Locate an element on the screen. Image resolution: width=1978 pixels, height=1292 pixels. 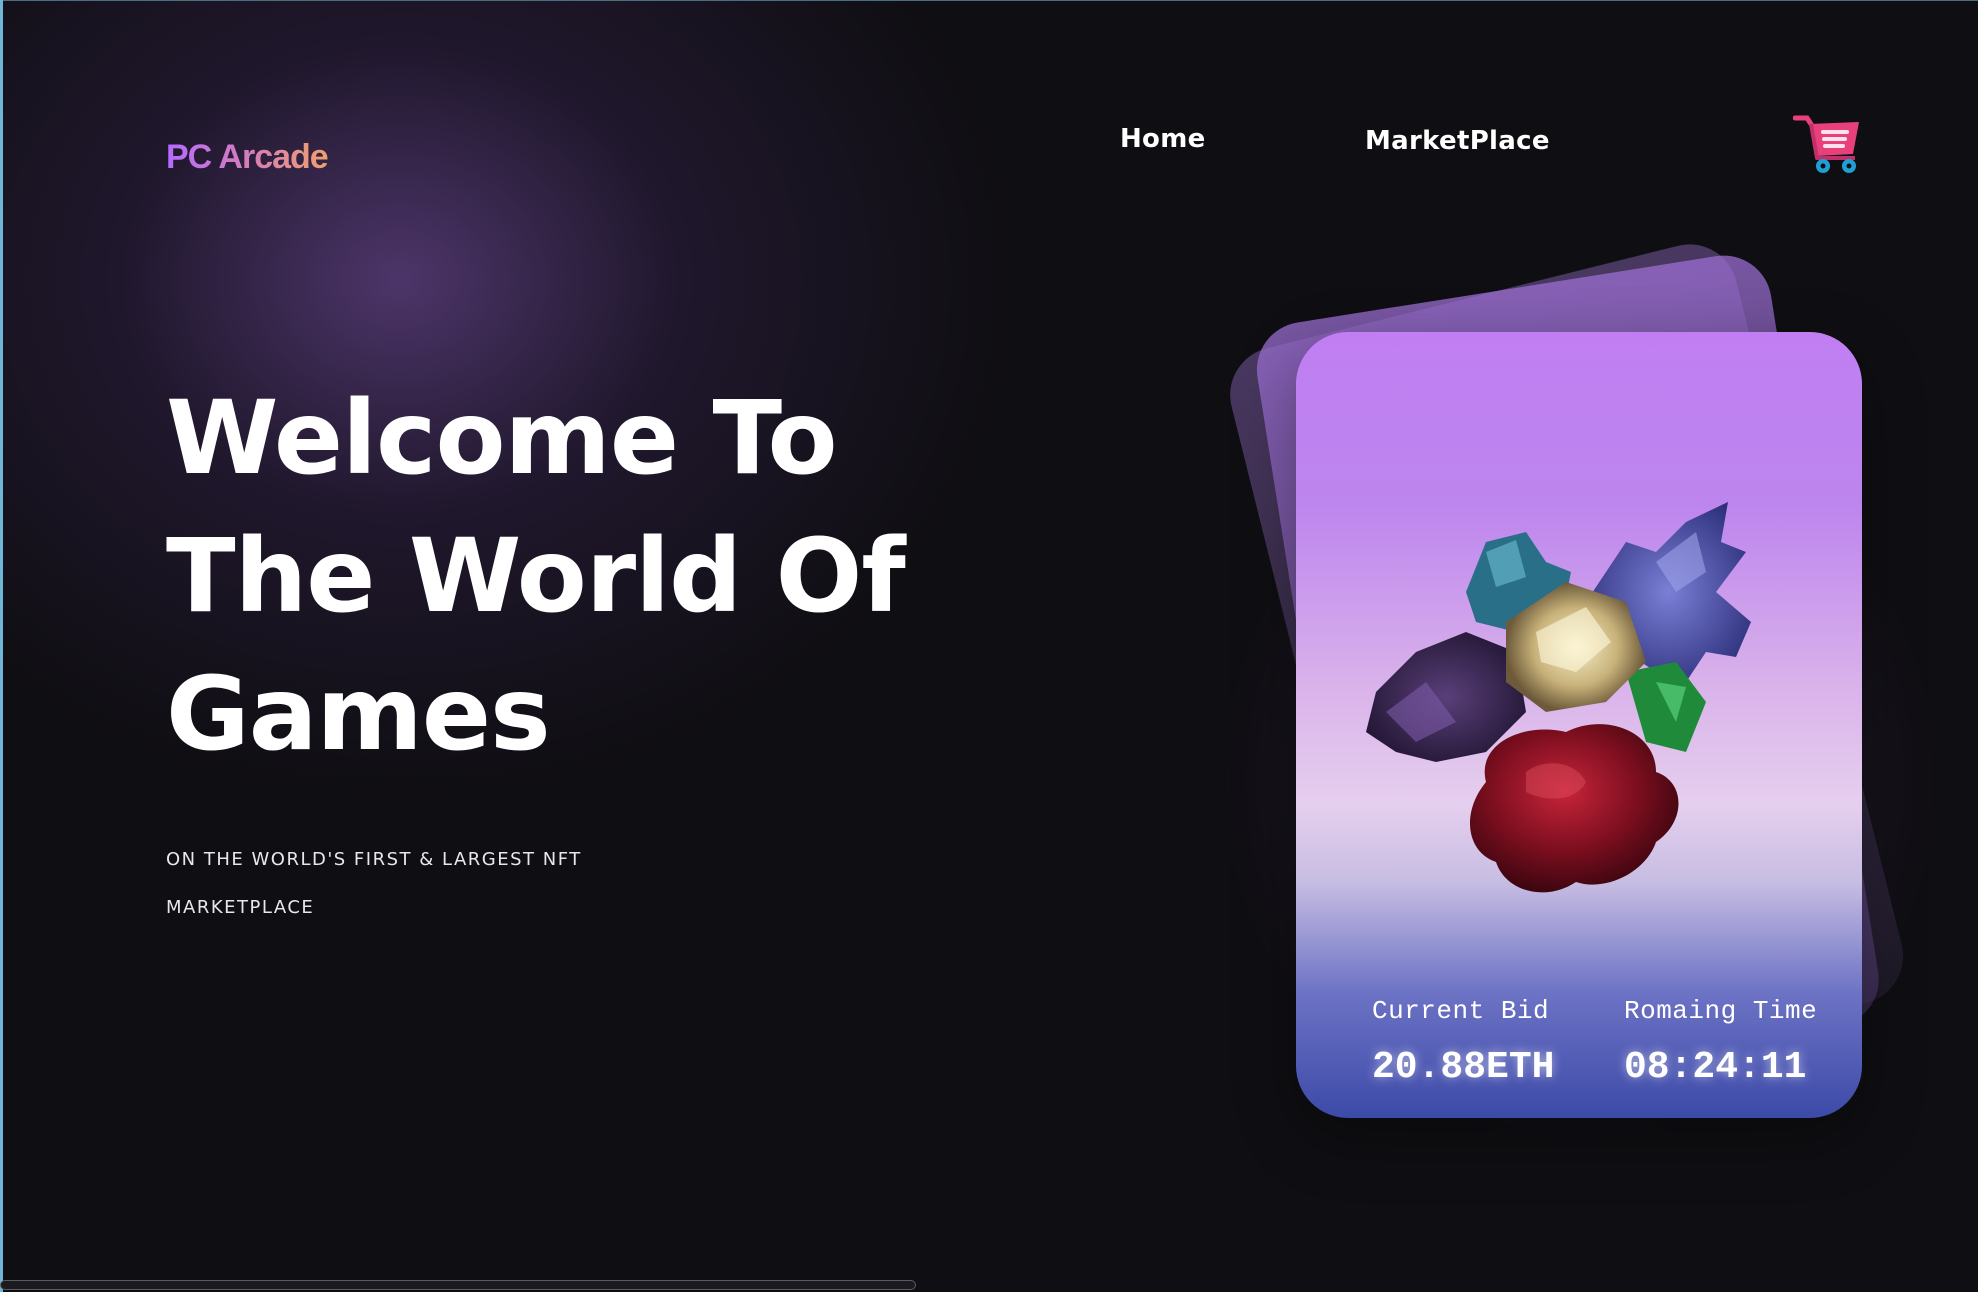
window-top-border is located at coordinates (989, 0).